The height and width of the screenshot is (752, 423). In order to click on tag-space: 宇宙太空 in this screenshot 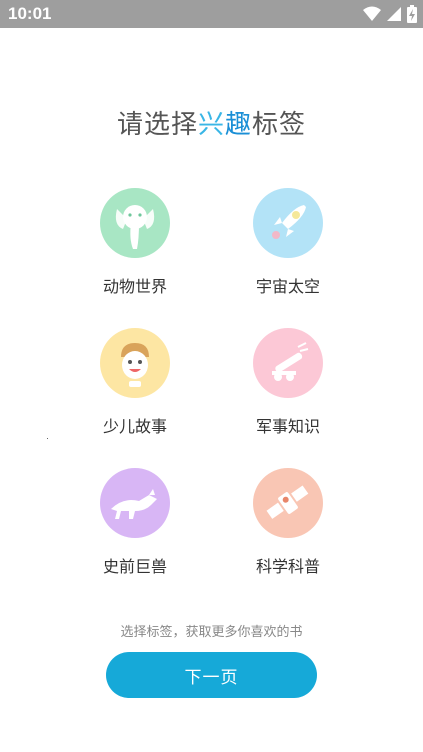, I will do `click(288, 248)`.